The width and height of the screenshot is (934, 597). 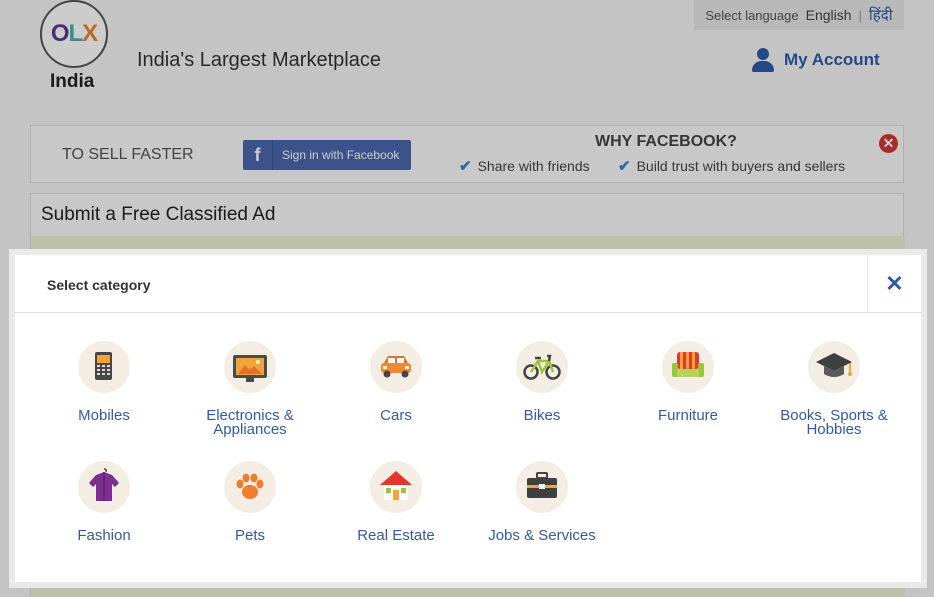 I want to click on category-bikes: Bikes, so click(x=542, y=382).